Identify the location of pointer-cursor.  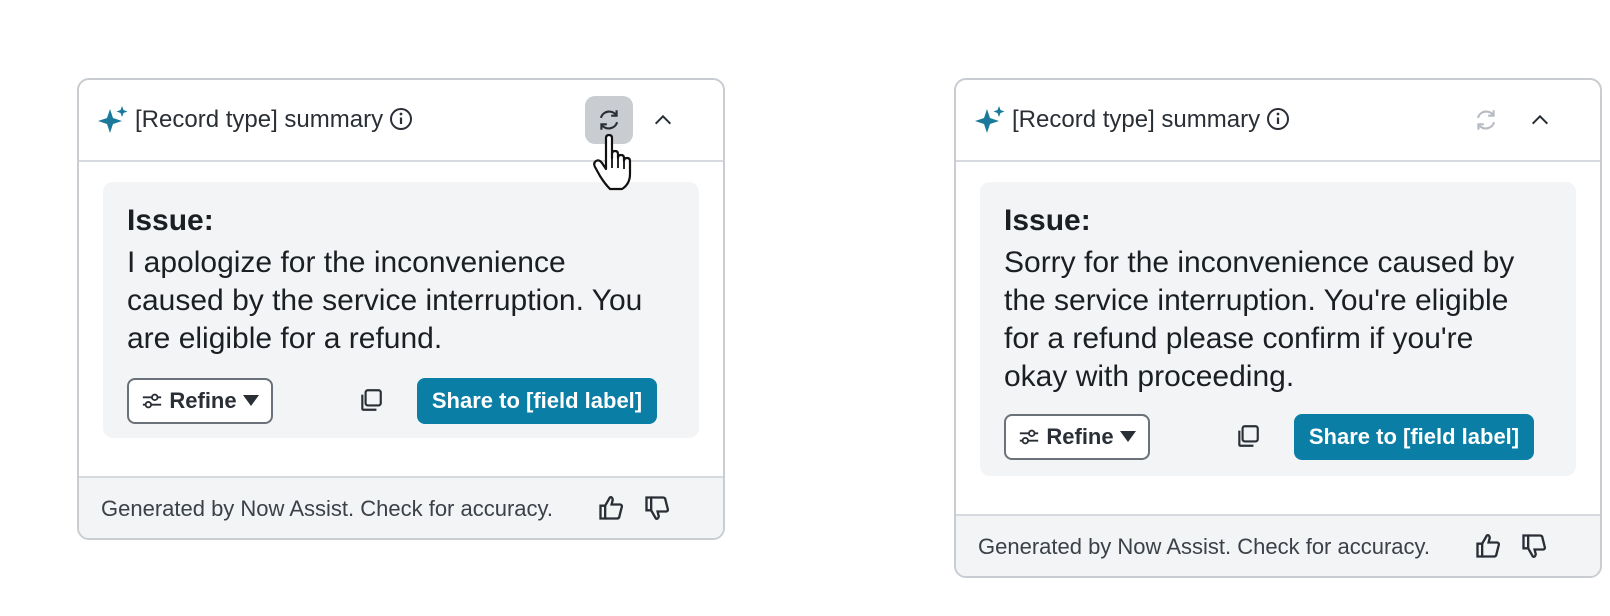
(612, 162).